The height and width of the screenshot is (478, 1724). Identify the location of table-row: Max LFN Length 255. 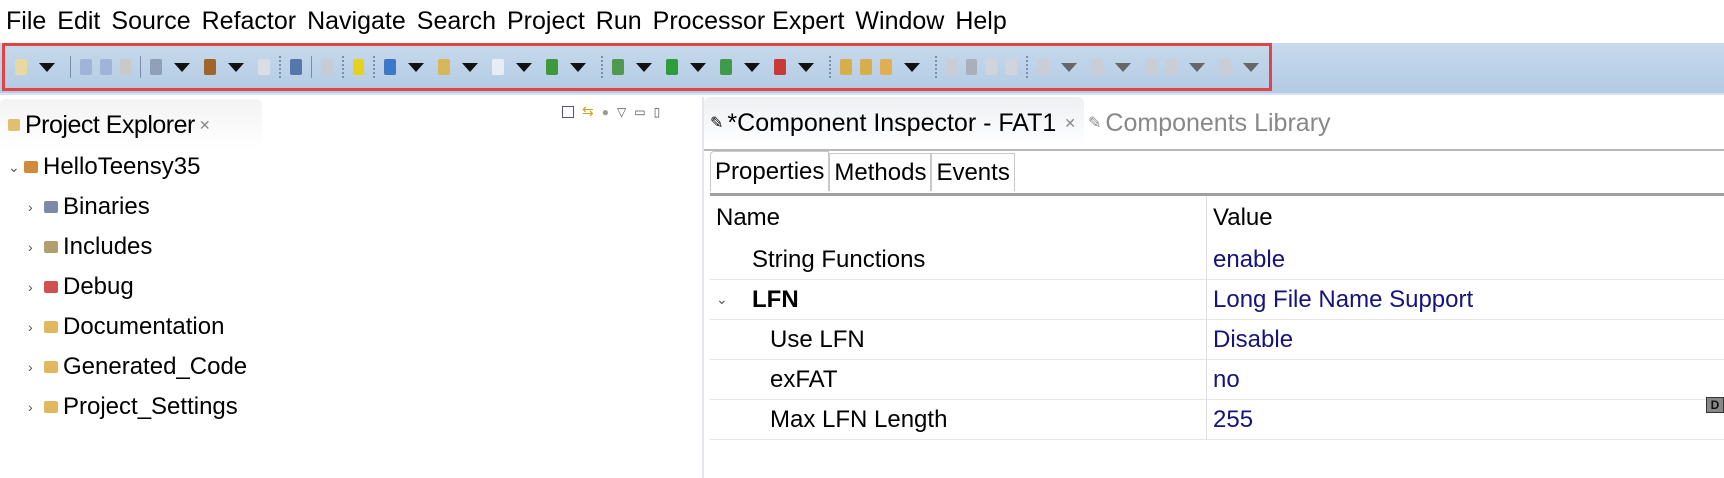
(1217, 420).